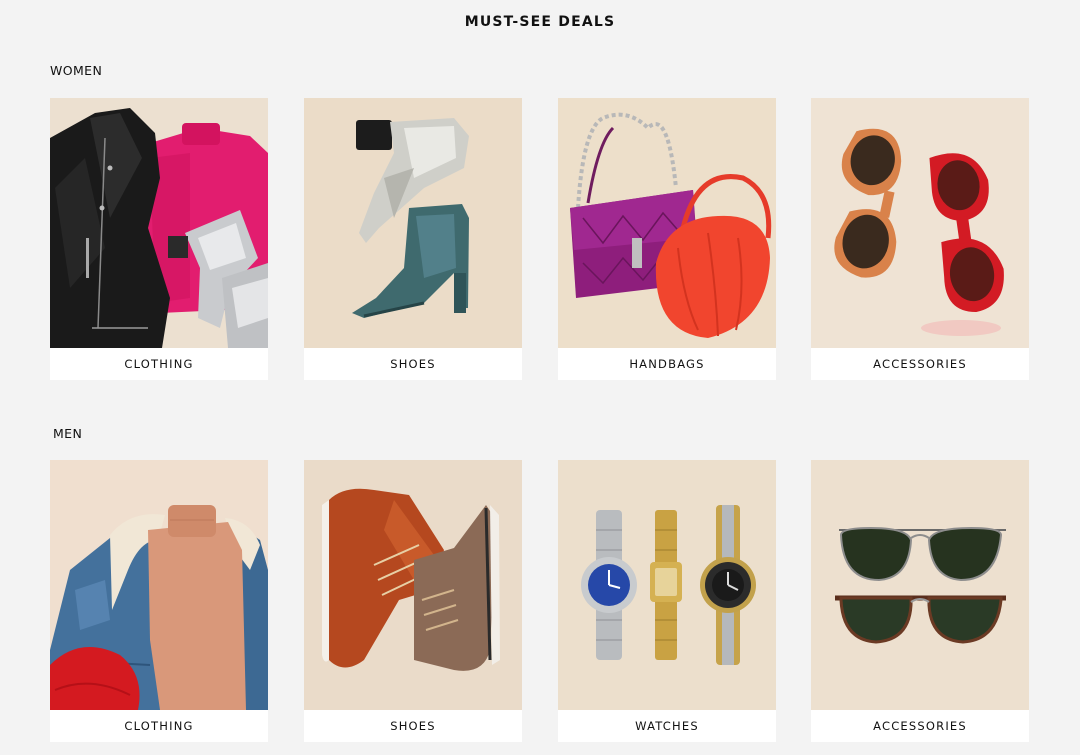 The image size is (1080, 755). What do you see at coordinates (159, 585) in the screenshot?
I see `men-clothing-photo` at bounding box center [159, 585].